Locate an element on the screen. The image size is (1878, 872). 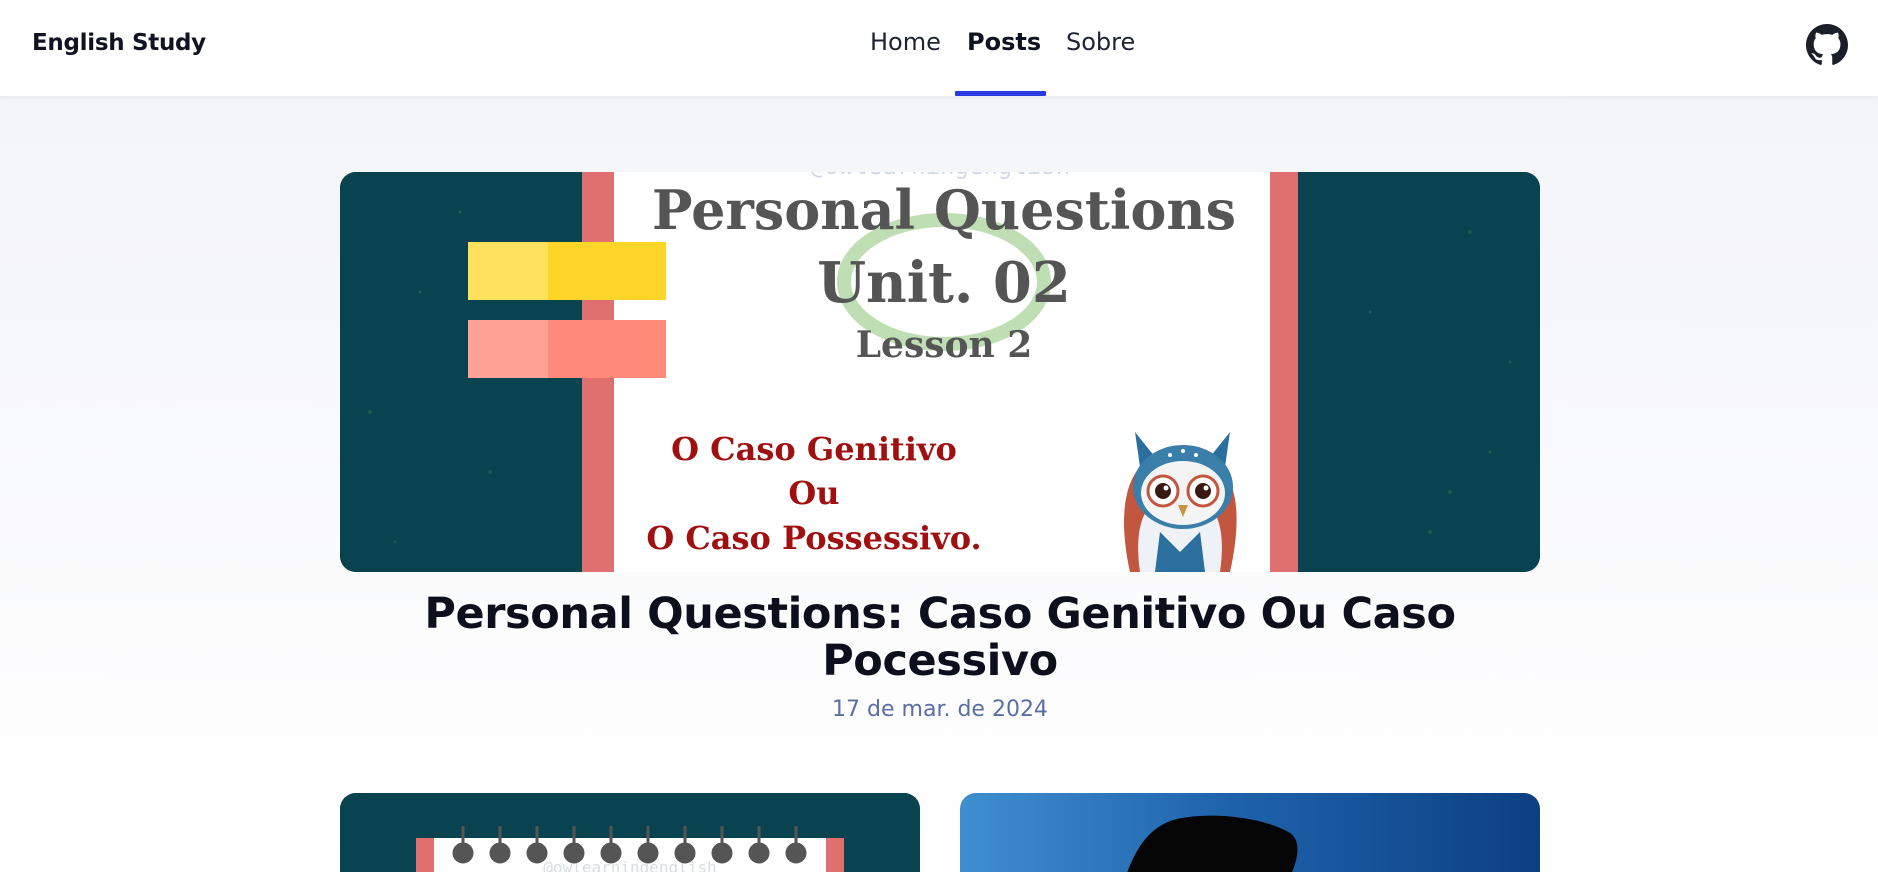
main-nav: Home Posts Sobre is located at coordinates (939, 48).